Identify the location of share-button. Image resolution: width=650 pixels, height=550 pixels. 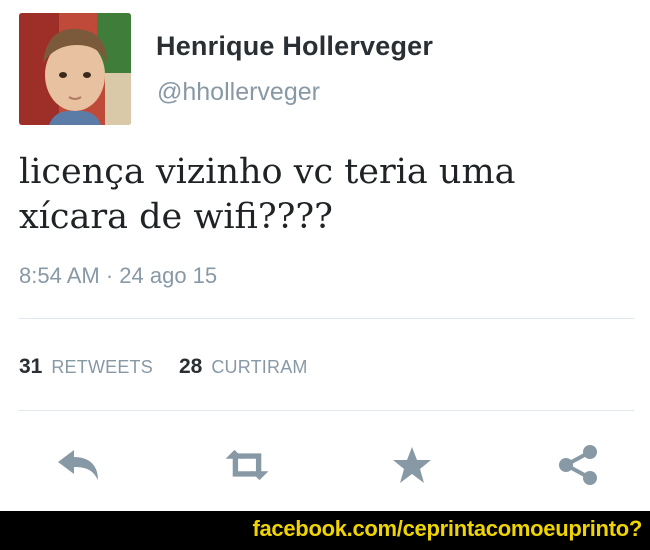
(578, 465).